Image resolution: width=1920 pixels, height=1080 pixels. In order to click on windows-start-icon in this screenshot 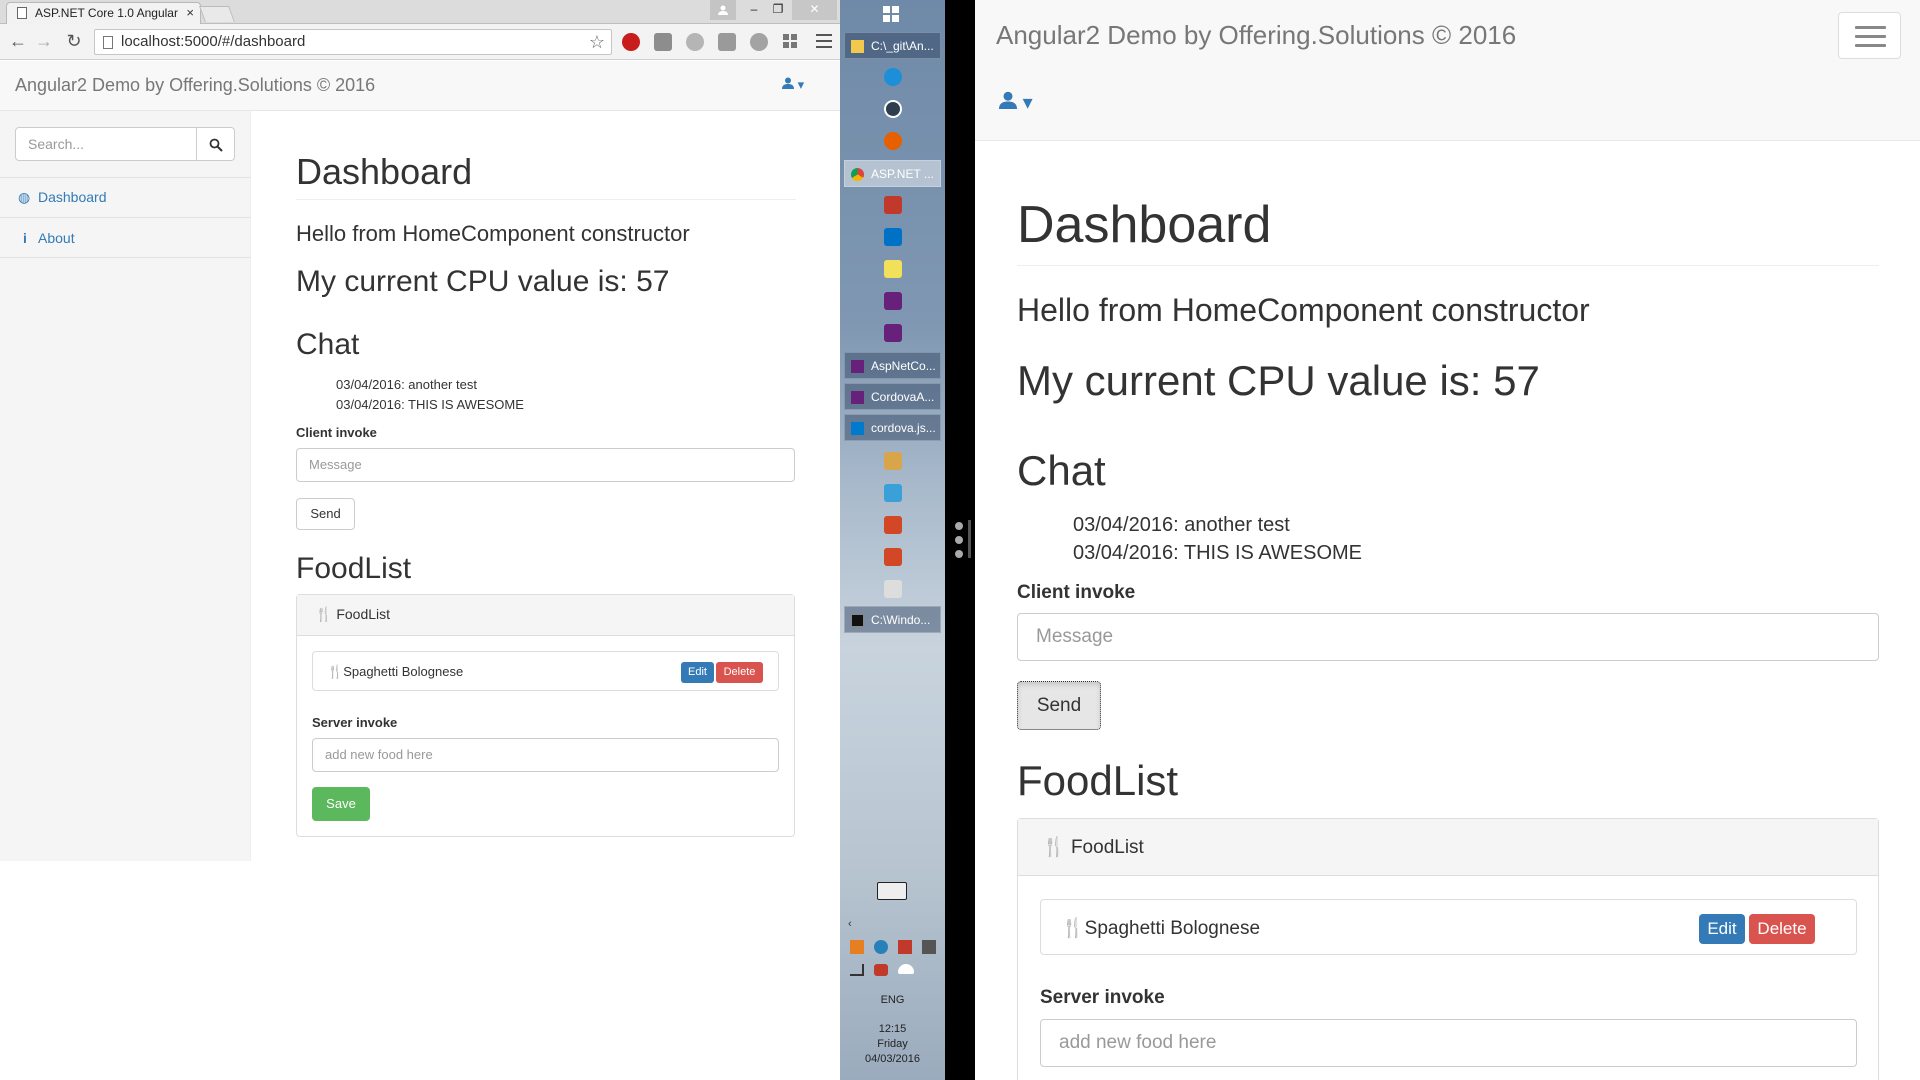, I will do `click(892, 15)`.